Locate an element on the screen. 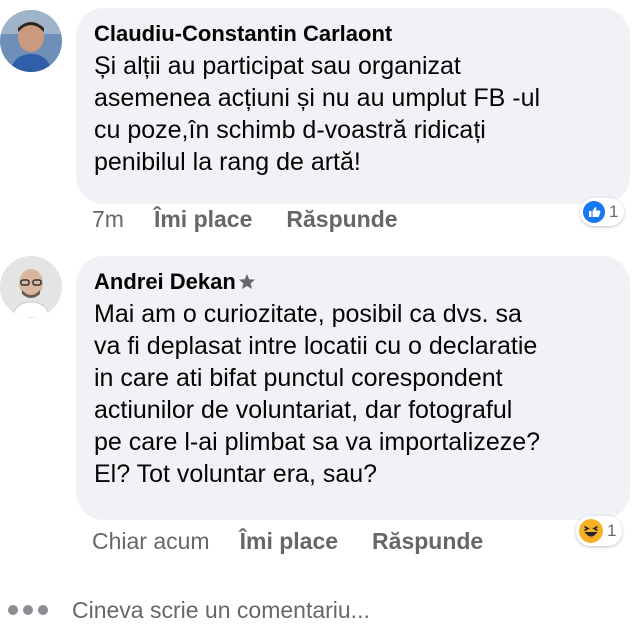 Image resolution: width=640 pixels, height=632 pixels. comment-actions: 7m Îmi place Răspunde is located at coordinates (262, 219).